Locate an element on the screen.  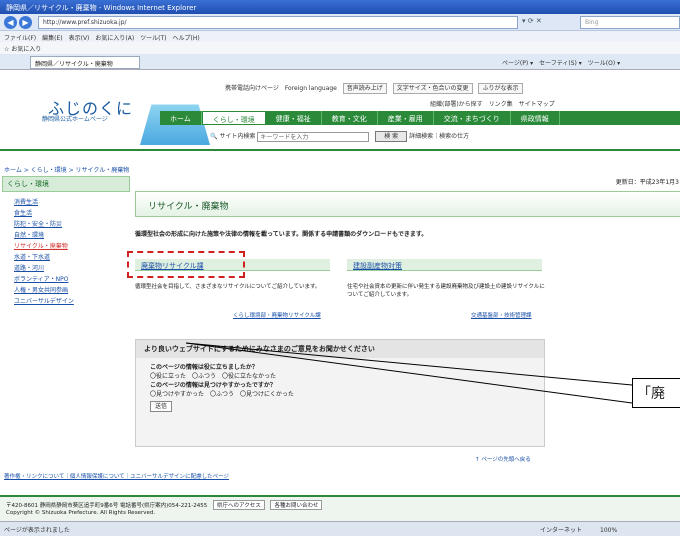
callout-label: 「廃 is located at coordinates (656, 393).